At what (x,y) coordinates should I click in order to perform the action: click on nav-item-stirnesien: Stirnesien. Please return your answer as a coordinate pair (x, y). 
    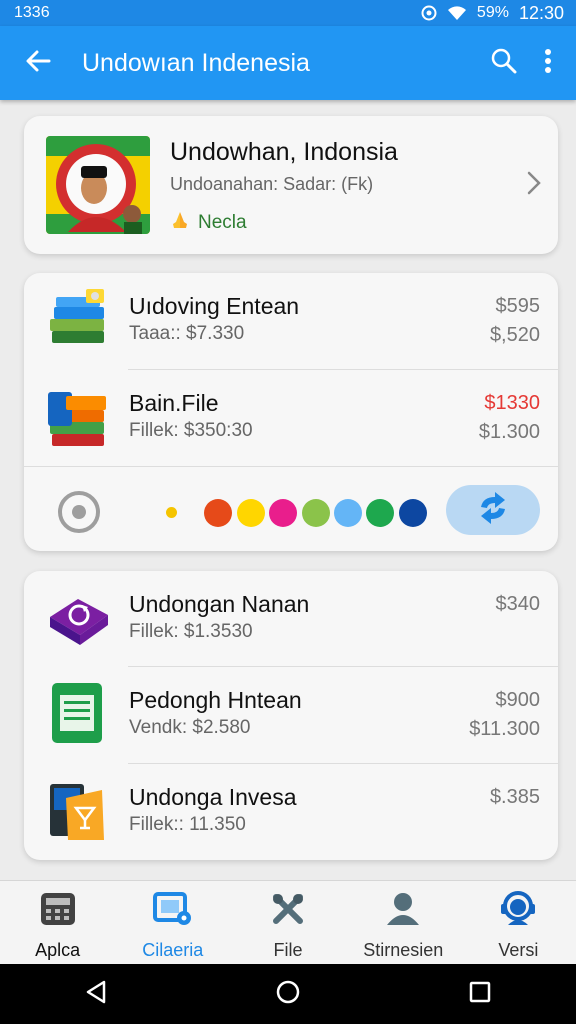
    Looking at the image, I should click on (403, 922).